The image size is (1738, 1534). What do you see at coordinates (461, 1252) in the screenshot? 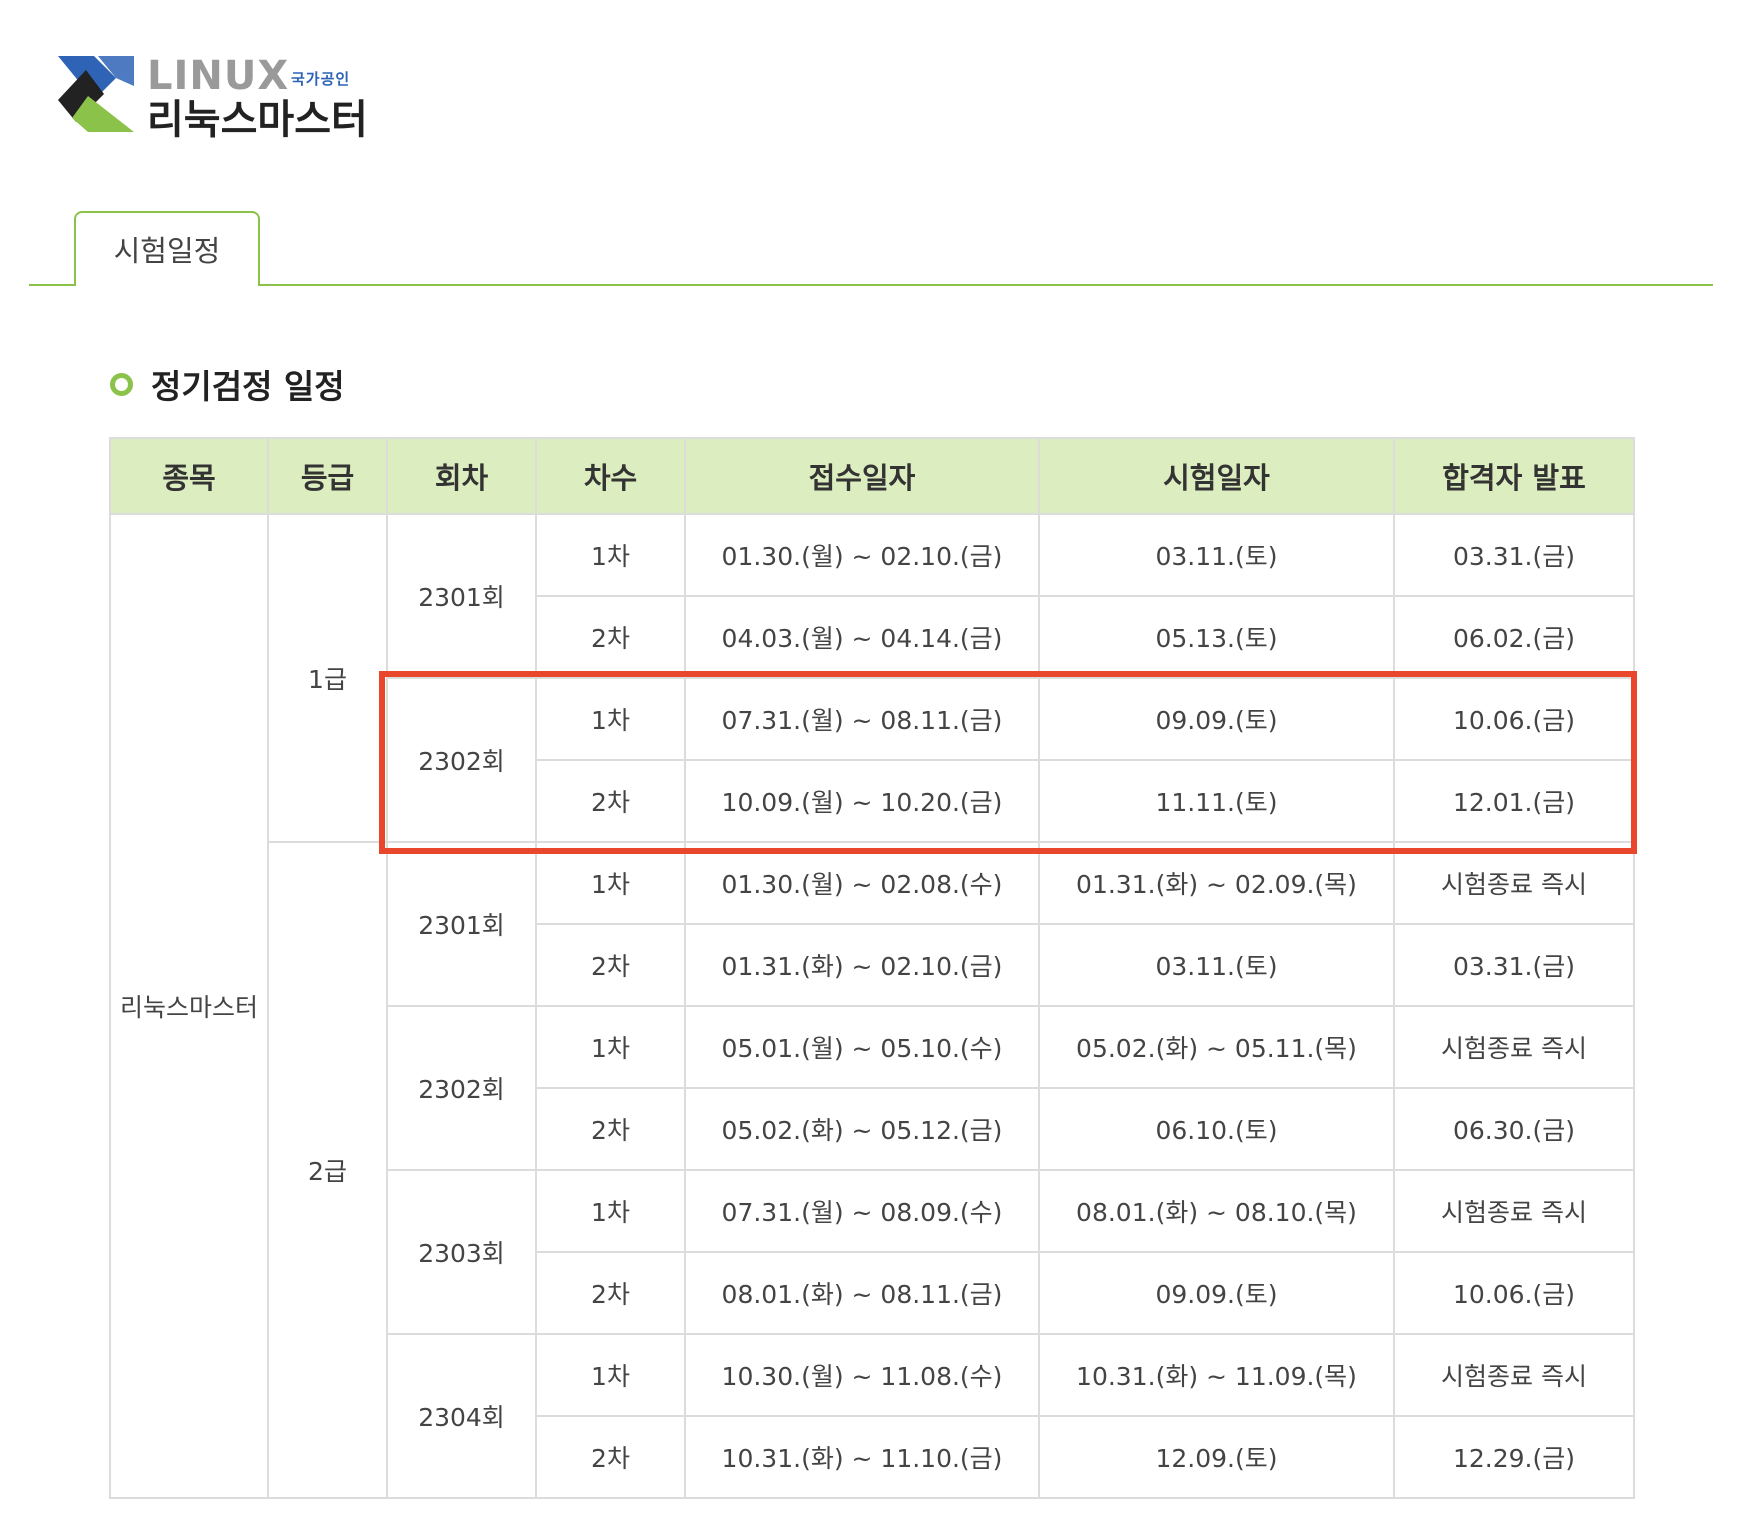
I see `session-cell: 2303회` at bounding box center [461, 1252].